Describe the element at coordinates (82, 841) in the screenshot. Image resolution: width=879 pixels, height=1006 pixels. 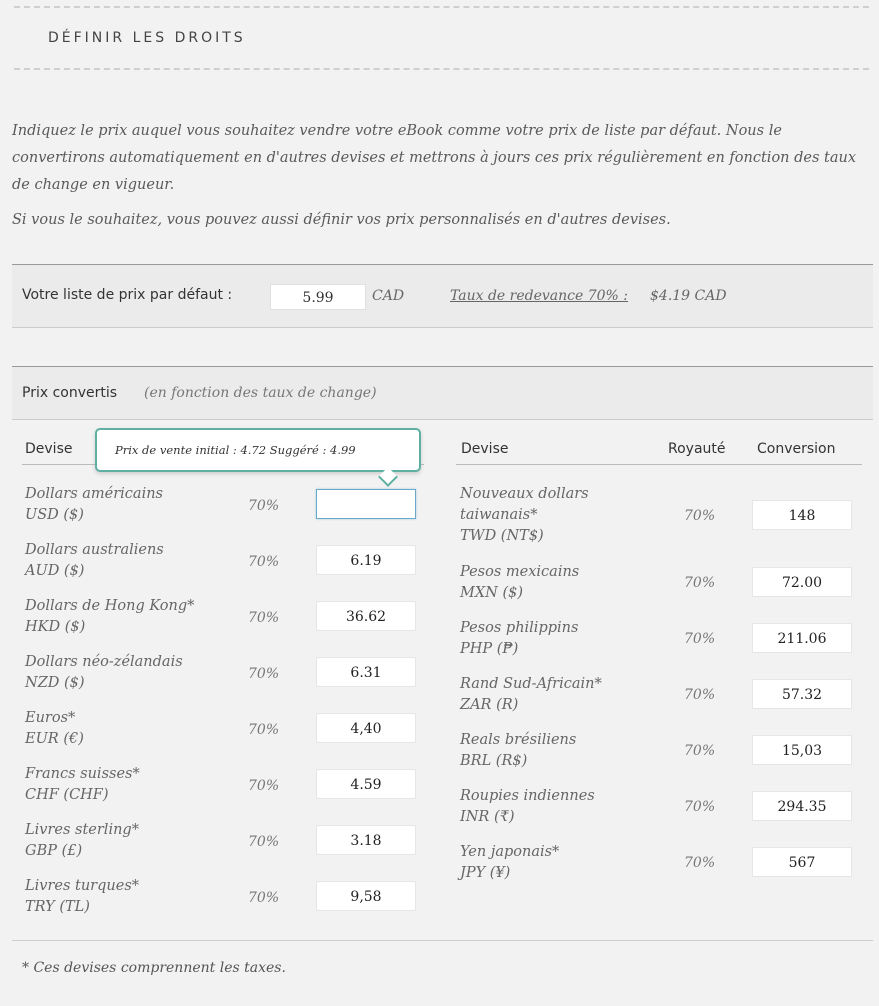
I see `currency-name: Livres sterling* GBP (£)` at that location.